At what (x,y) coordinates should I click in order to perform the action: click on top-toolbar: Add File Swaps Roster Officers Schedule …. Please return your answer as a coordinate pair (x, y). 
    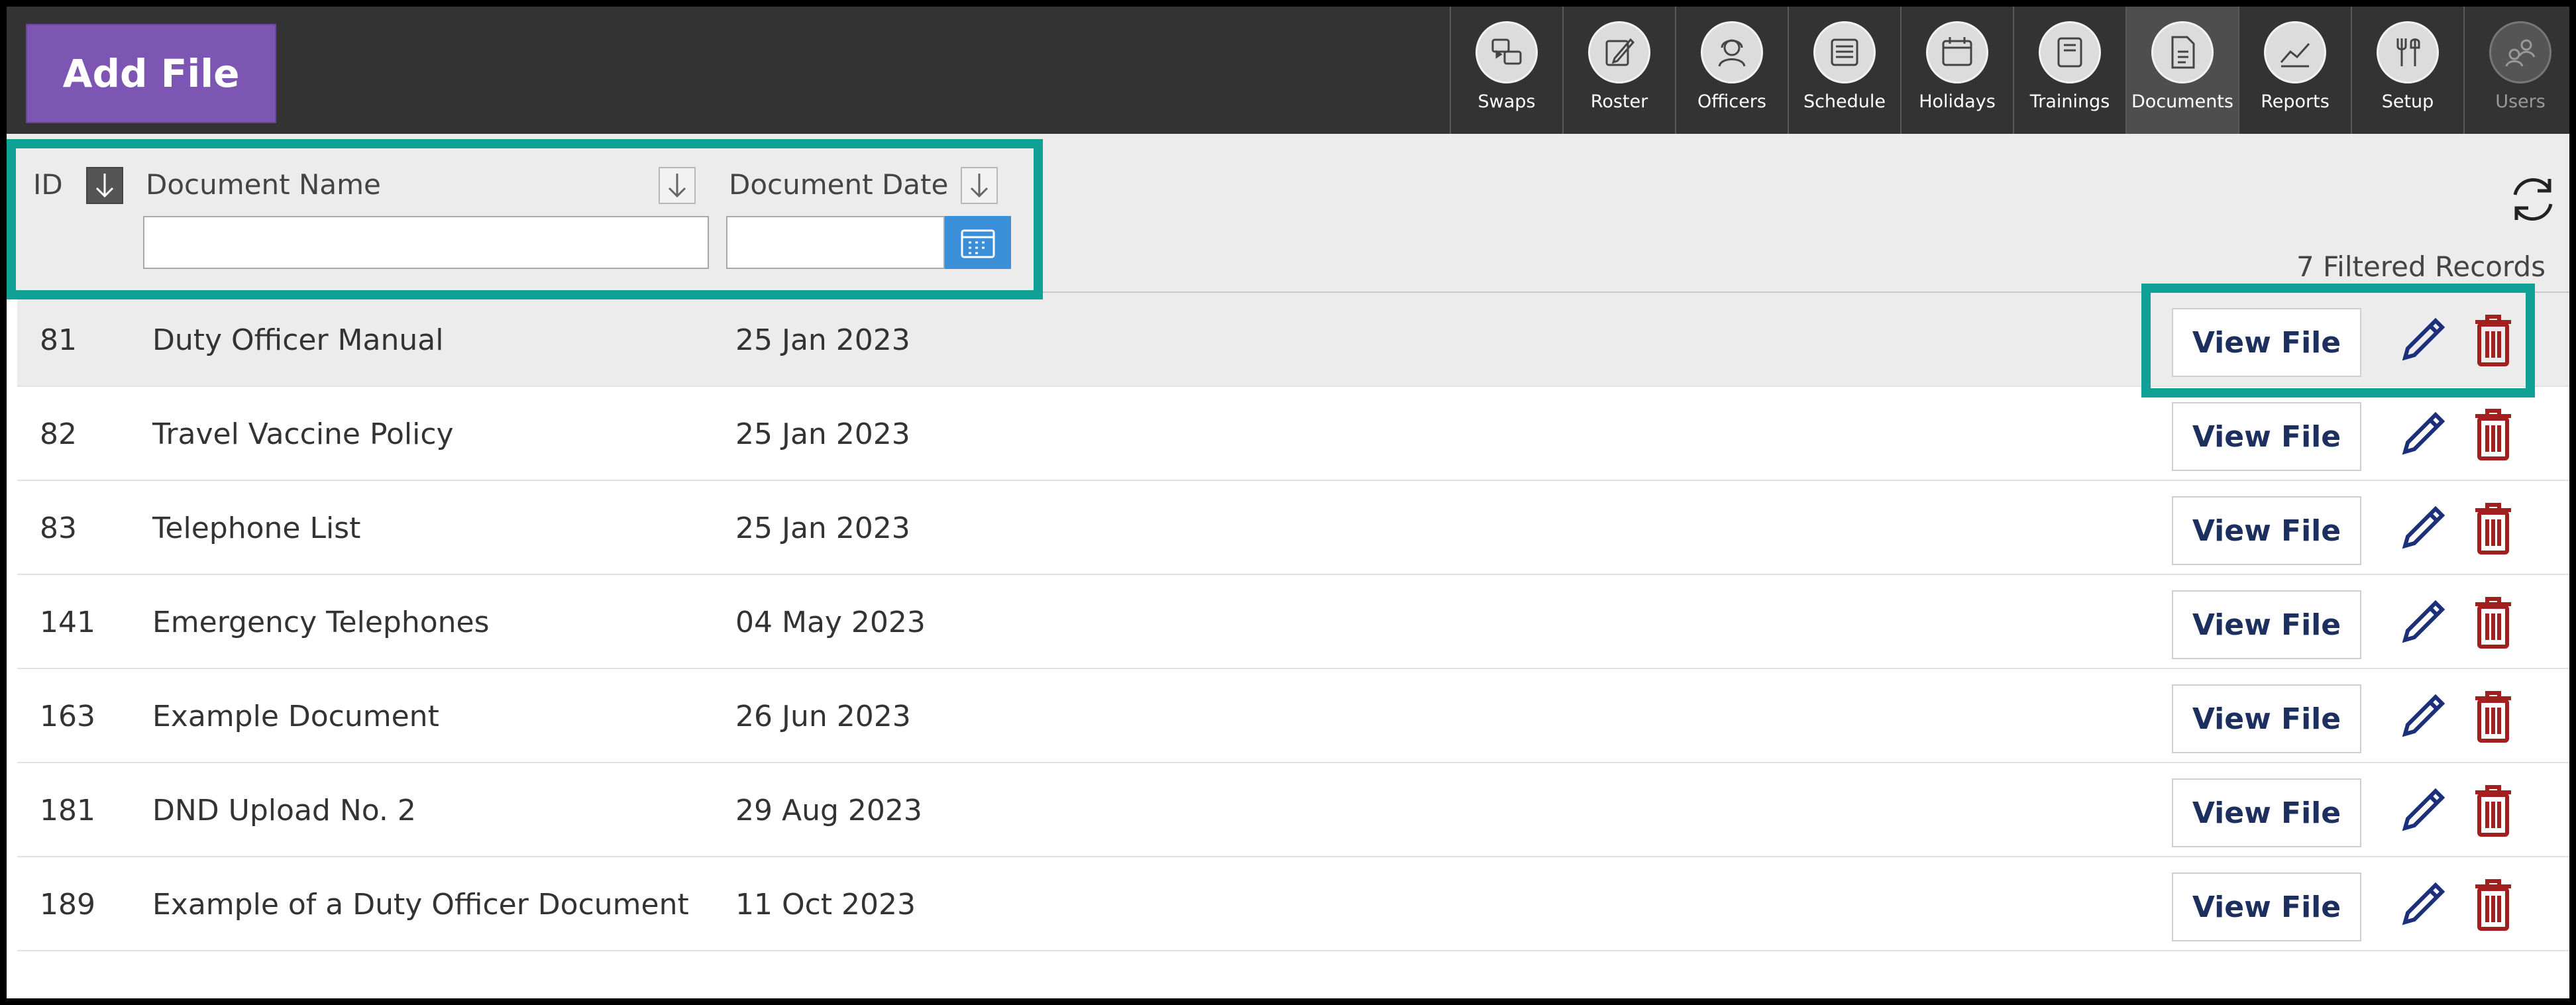
    Looking at the image, I should click on (1288, 70).